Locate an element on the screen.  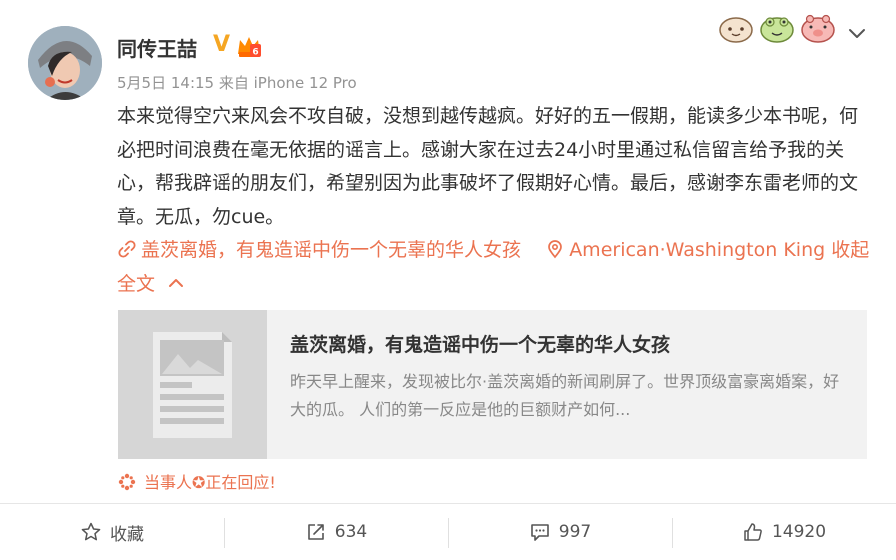
repost-button: 634 is located at coordinates (336, 532).